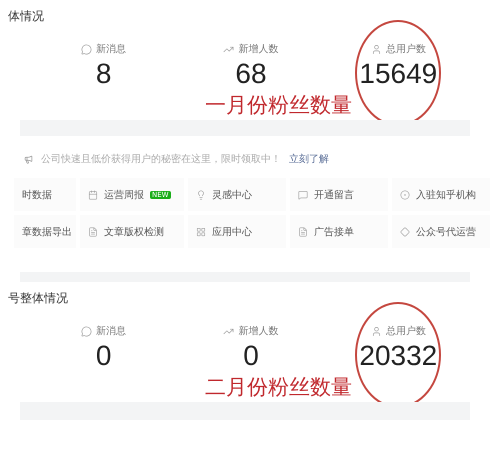 This screenshot has width=500, height=463. I want to click on tool-tile: 时数据, so click(45, 194).